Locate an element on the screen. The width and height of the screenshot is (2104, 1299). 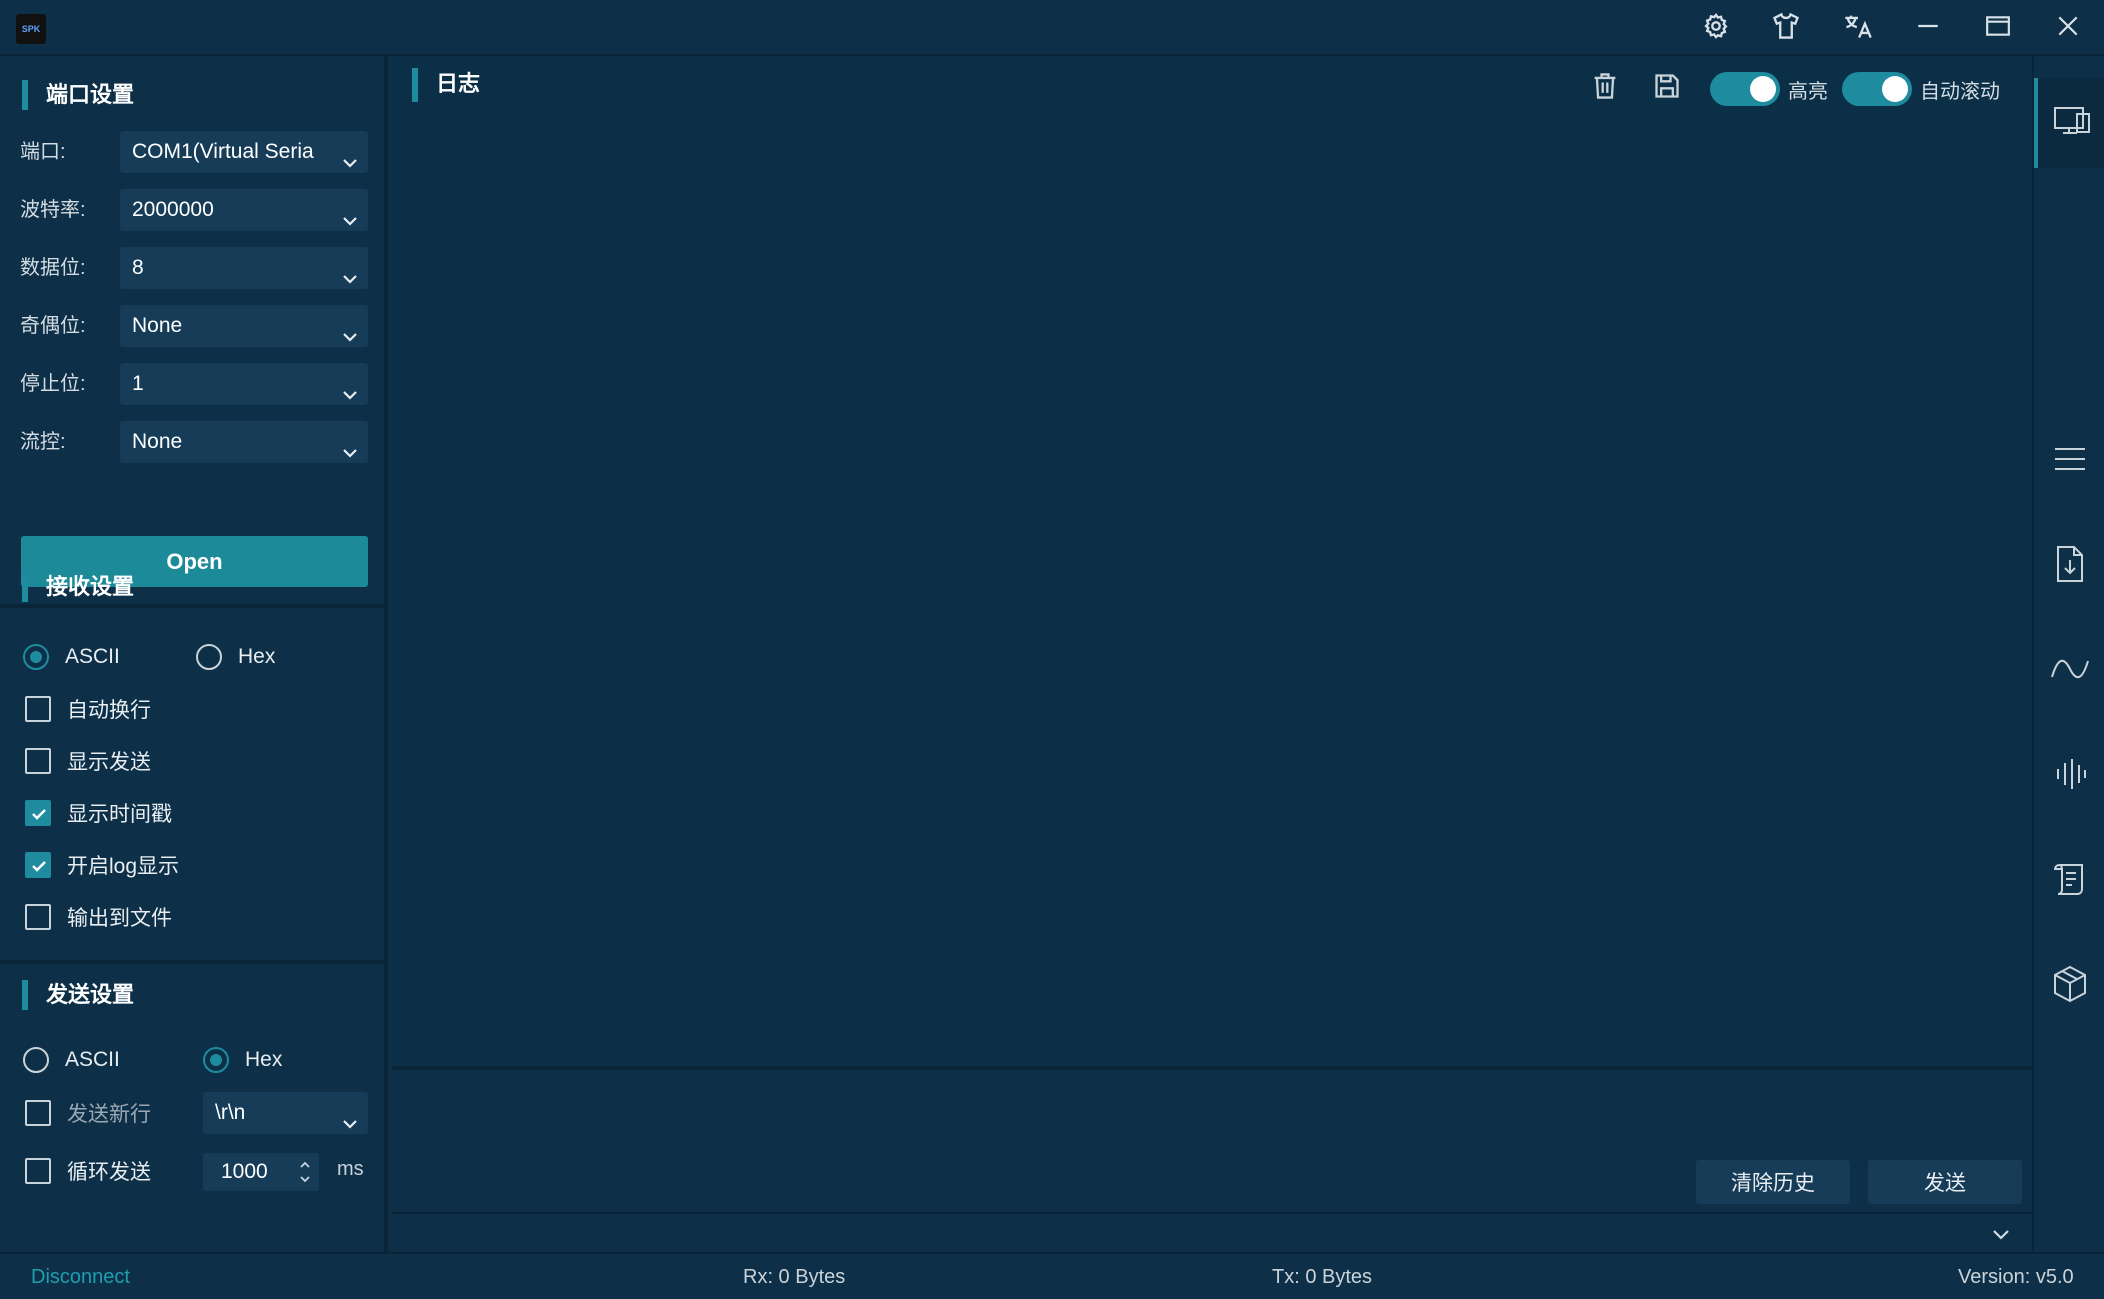
translate-icon is located at coordinates (1858, 28).